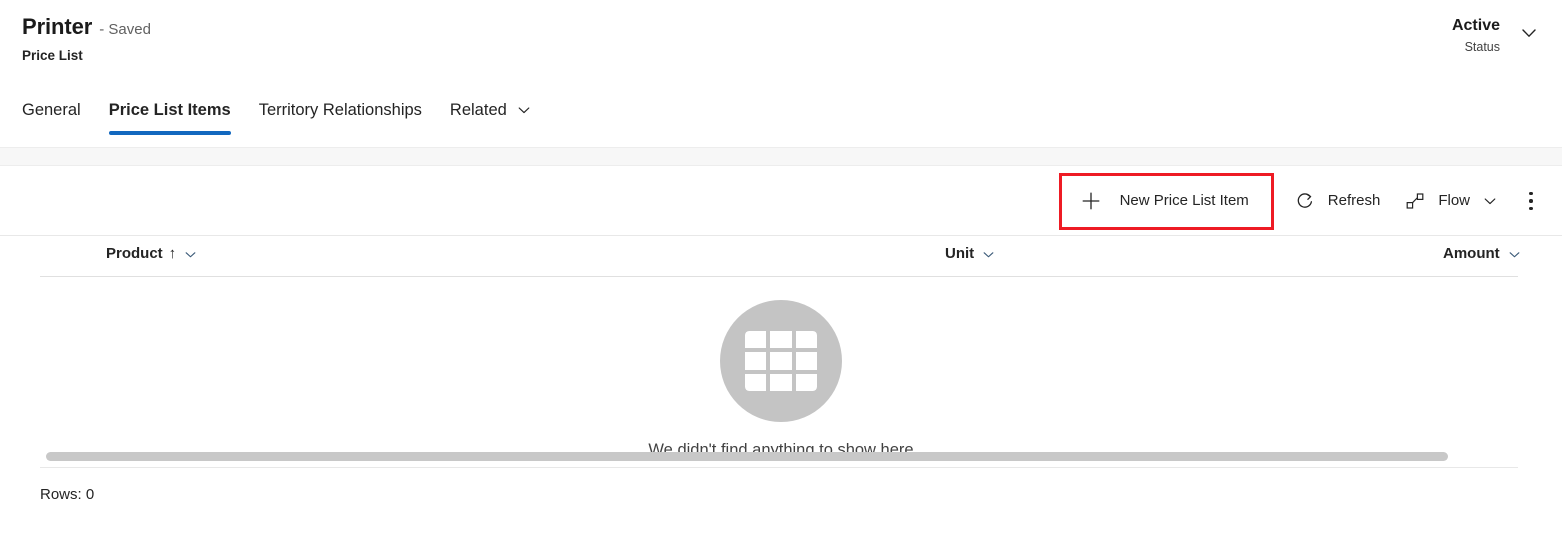 Image resolution: width=1562 pixels, height=533 pixels. Describe the element at coordinates (1514, 254) in the screenshot. I see `column-header-amount-chevron-down-icon` at that location.